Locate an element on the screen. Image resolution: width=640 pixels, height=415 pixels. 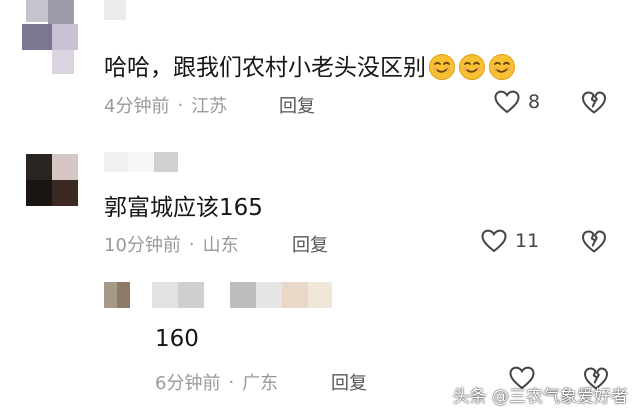
comment-text: 哈哈，跟我们农村小老头没区别 is located at coordinates (310, 65).